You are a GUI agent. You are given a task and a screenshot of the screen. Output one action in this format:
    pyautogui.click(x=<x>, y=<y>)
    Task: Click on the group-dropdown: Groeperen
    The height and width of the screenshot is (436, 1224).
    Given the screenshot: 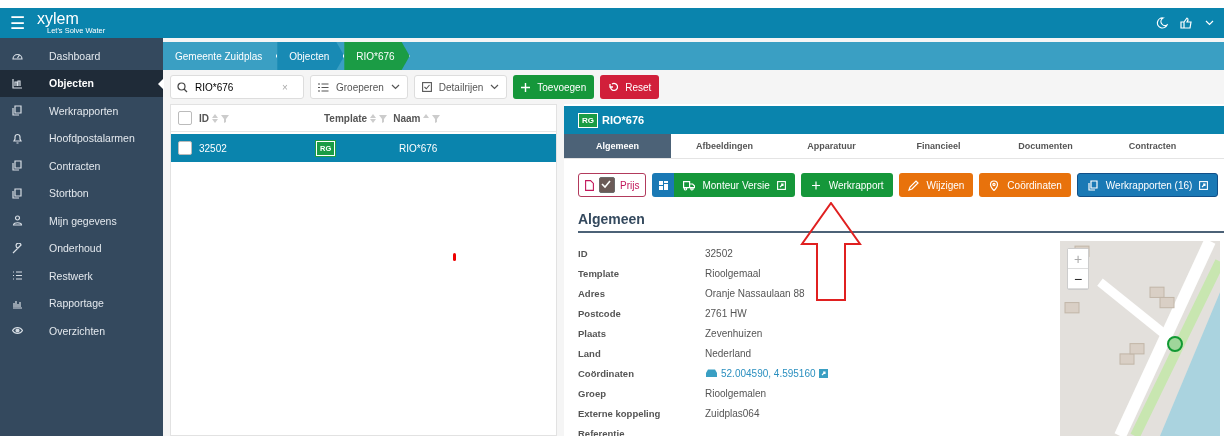 What is the action you would take?
    pyautogui.click(x=359, y=87)
    